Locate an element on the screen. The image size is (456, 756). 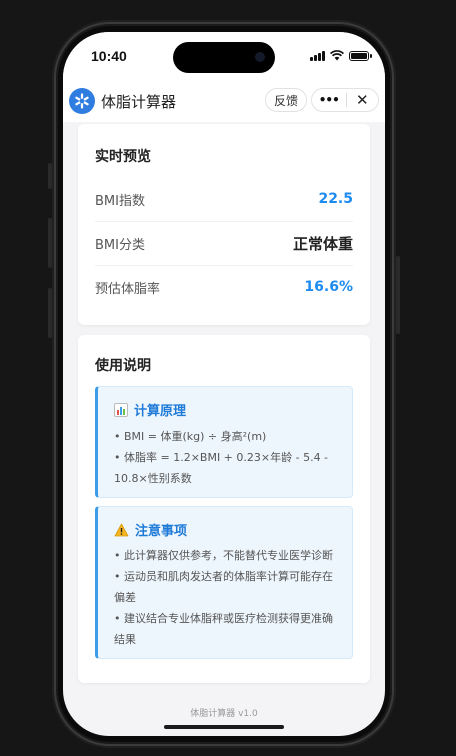
capsule-menu: ••• ✕ is located at coordinates (345, 100).